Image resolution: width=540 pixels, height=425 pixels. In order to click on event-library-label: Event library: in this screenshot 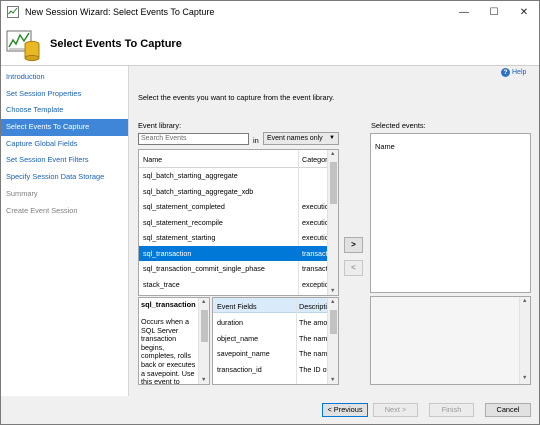, I will do `click(160, 125)`.